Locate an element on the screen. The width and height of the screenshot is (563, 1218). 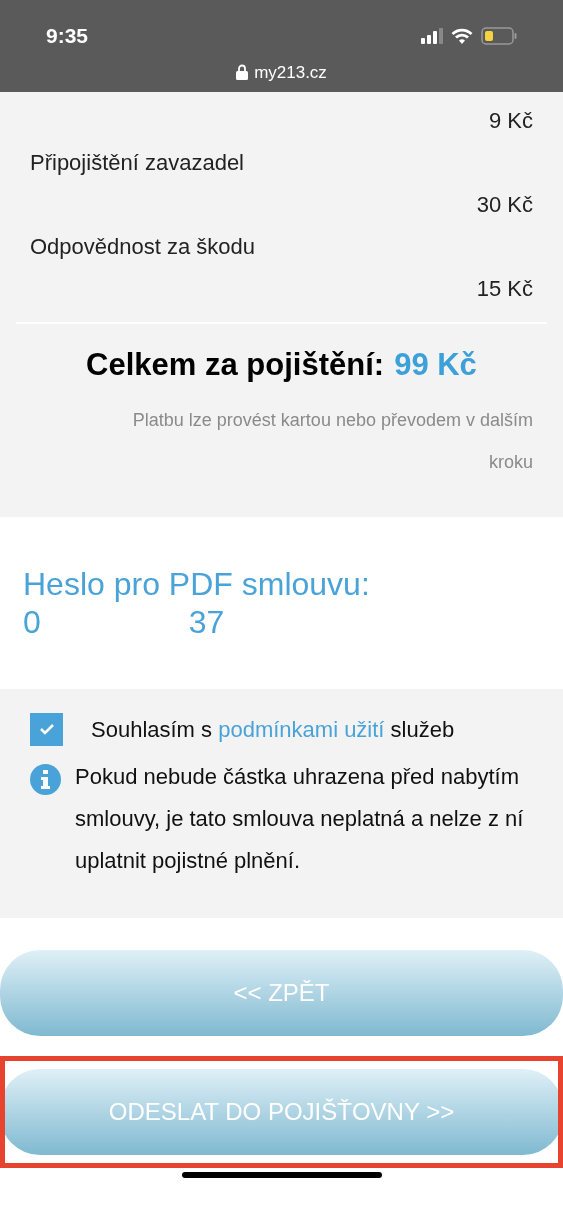
url-text: my213.cz is located at coordinates (290, 72).